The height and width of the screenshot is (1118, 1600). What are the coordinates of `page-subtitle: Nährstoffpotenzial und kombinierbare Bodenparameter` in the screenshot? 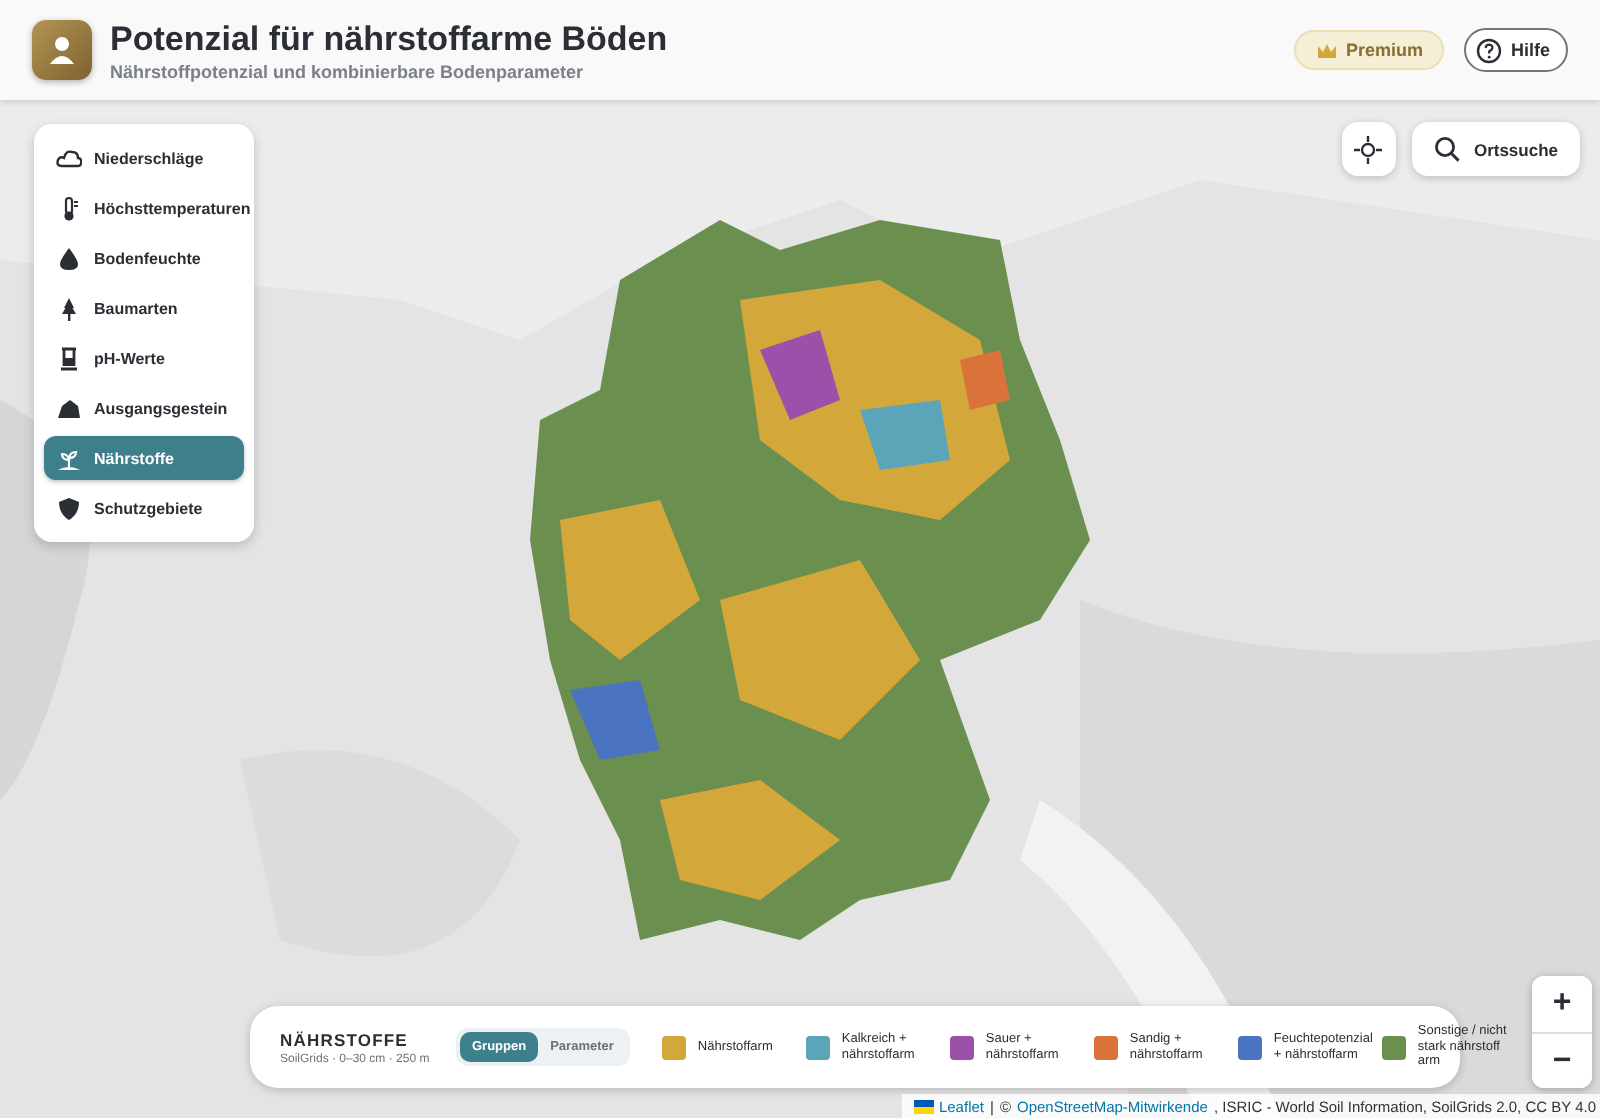 It's located at (348, 71).